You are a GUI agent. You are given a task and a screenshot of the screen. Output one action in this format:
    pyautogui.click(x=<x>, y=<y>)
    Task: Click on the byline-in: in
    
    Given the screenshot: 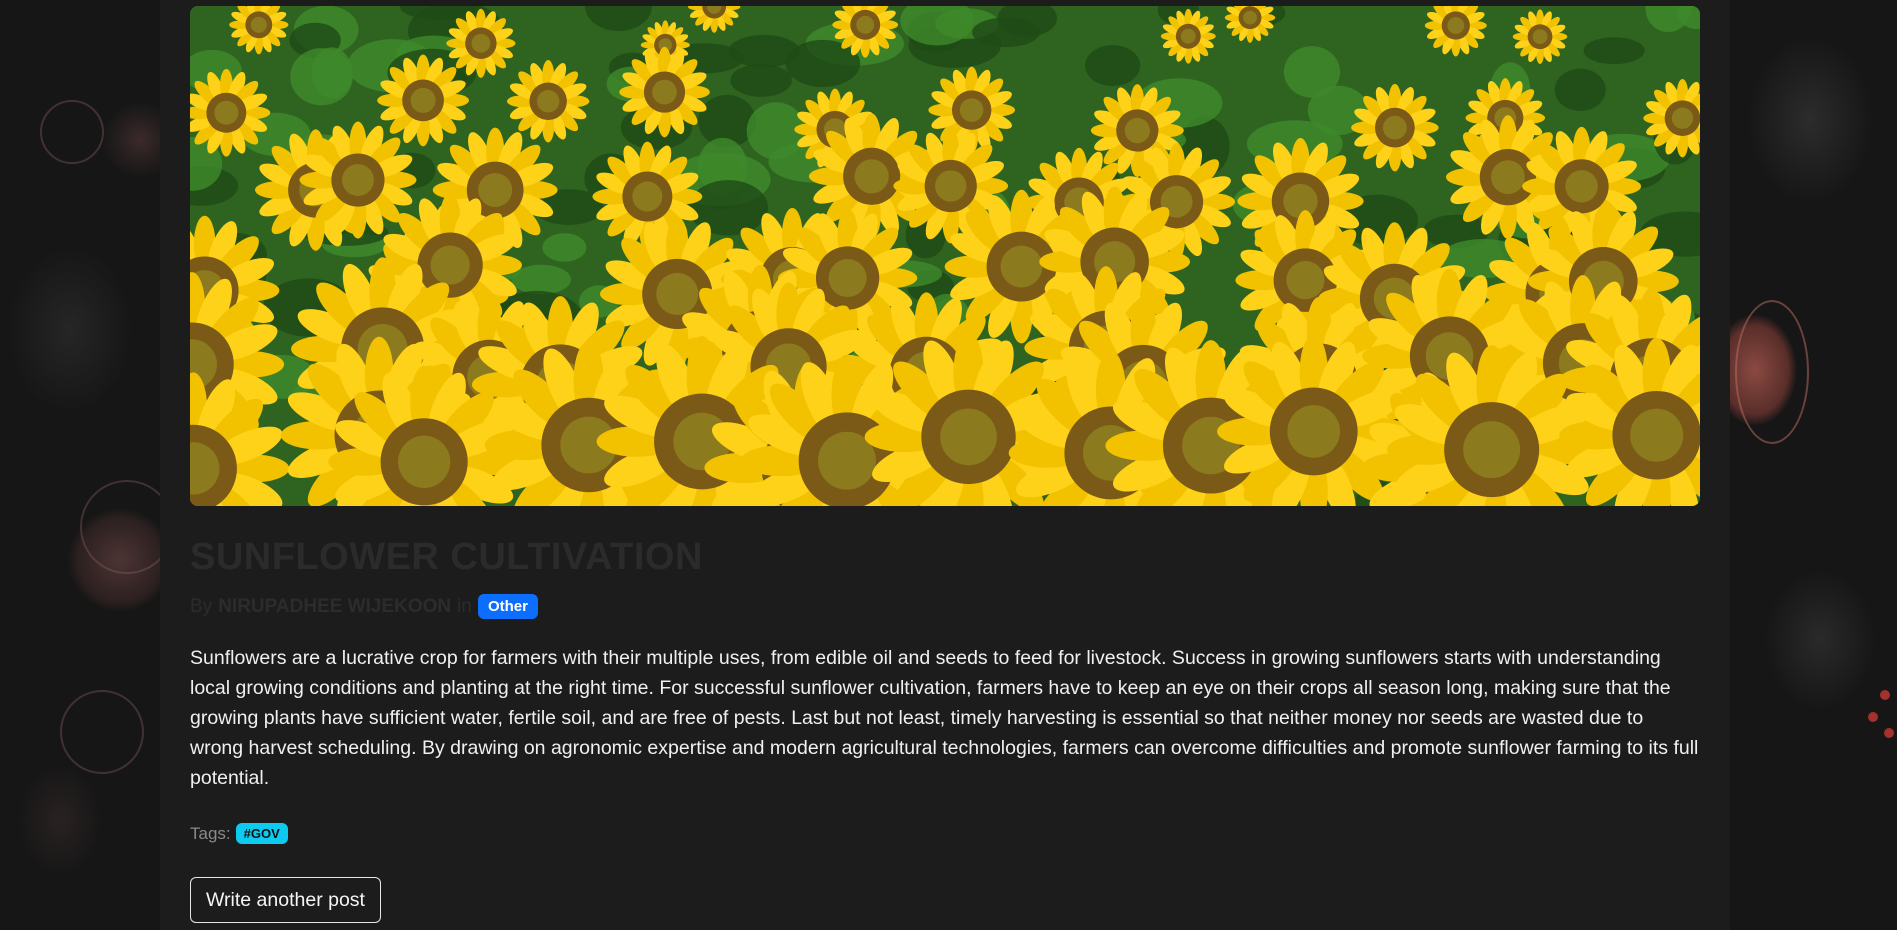 What is the action you would take?
    pyautogui.click(x=464, y=606)
    